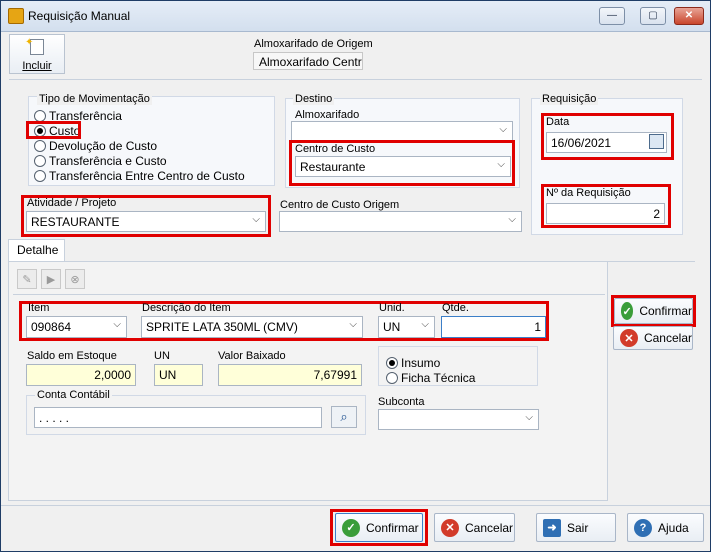 This screenshot has height=552, width=711. Describe the element at coordinates (474, 527) in the screenshot. I see `footer-cancelar-button: ✕ Cancelar` at that location.